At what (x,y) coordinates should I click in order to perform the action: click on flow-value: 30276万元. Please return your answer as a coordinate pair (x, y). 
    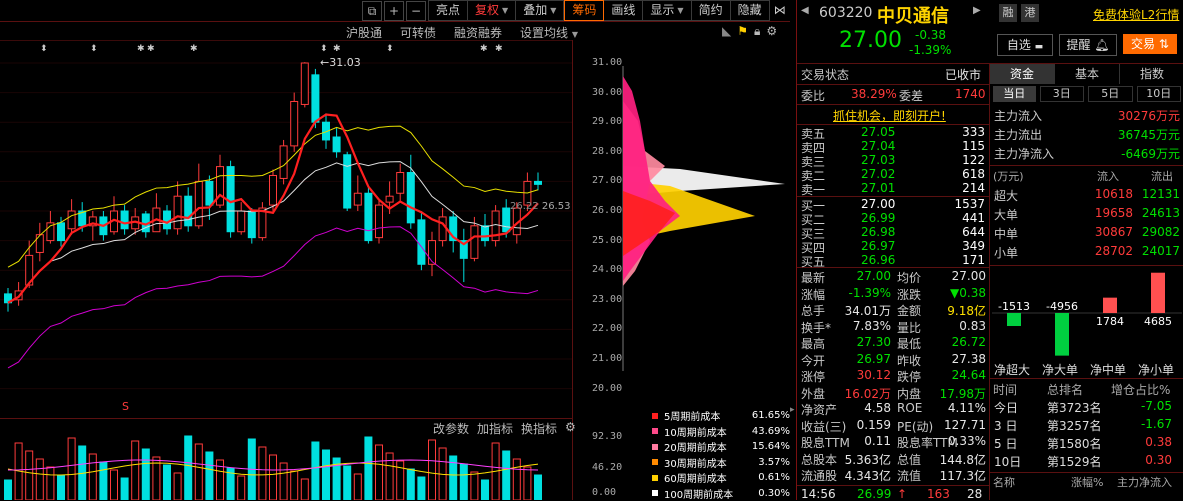
    Looking at the image, I should click on (1149, 115).